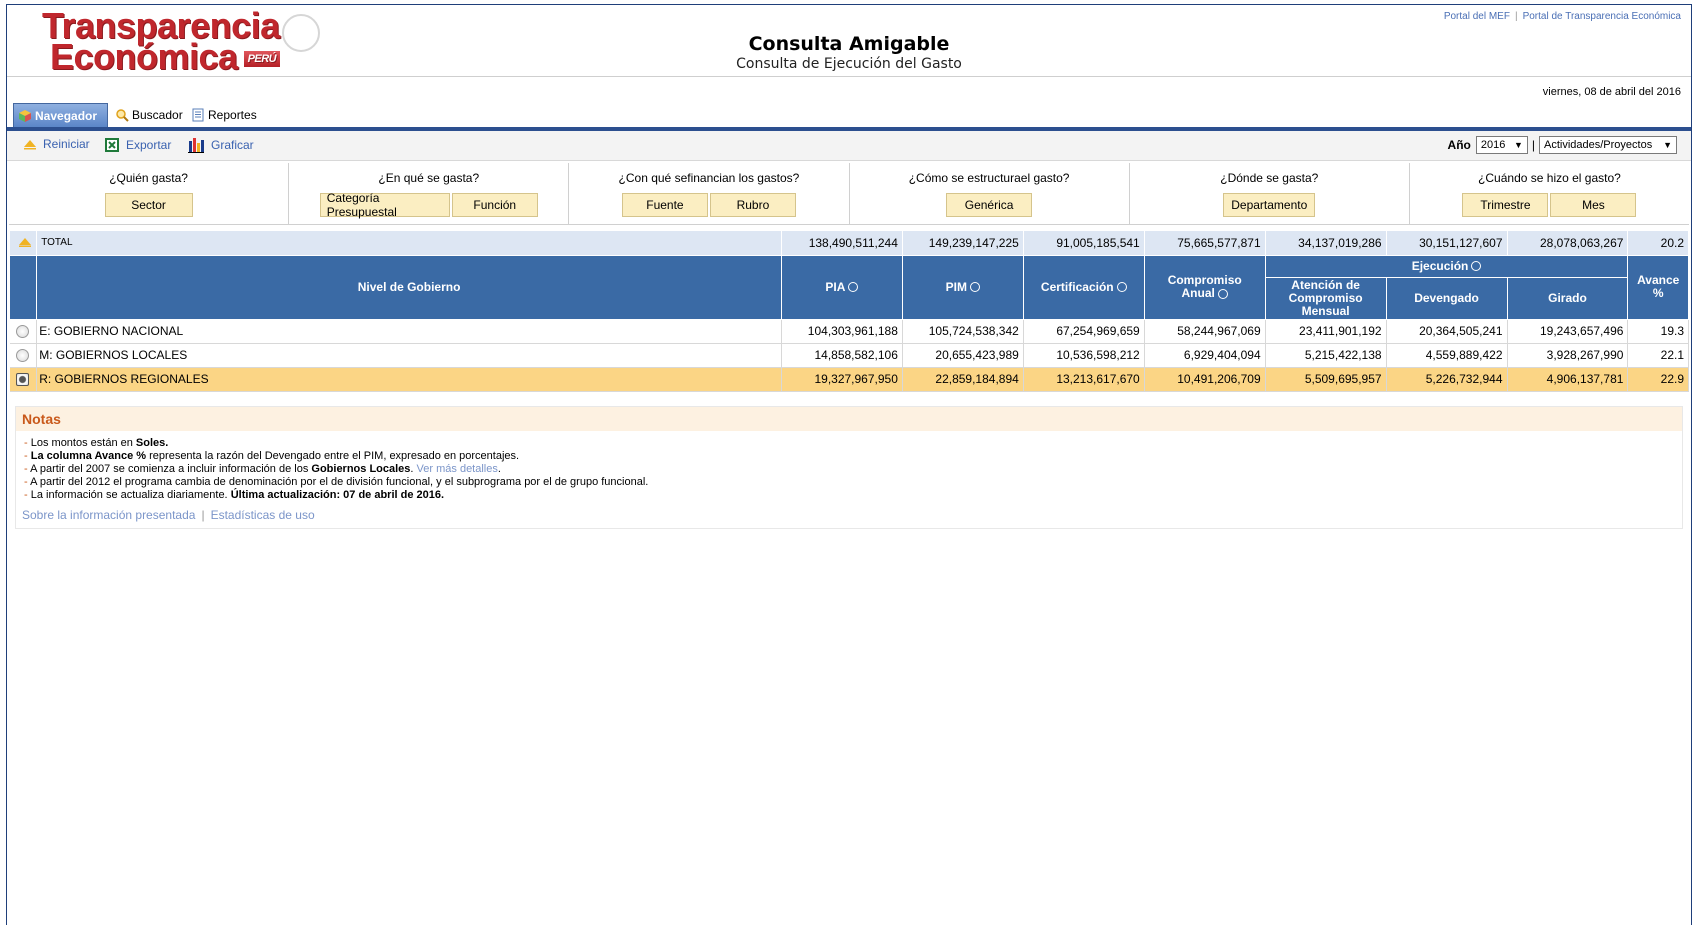 The image size is (1694, 925). What do you see at coordinates (1608, 145) in the screenshot?
I see `mode-select: Actividades/Proyectos ▼` at bounding box center [1608, 145].